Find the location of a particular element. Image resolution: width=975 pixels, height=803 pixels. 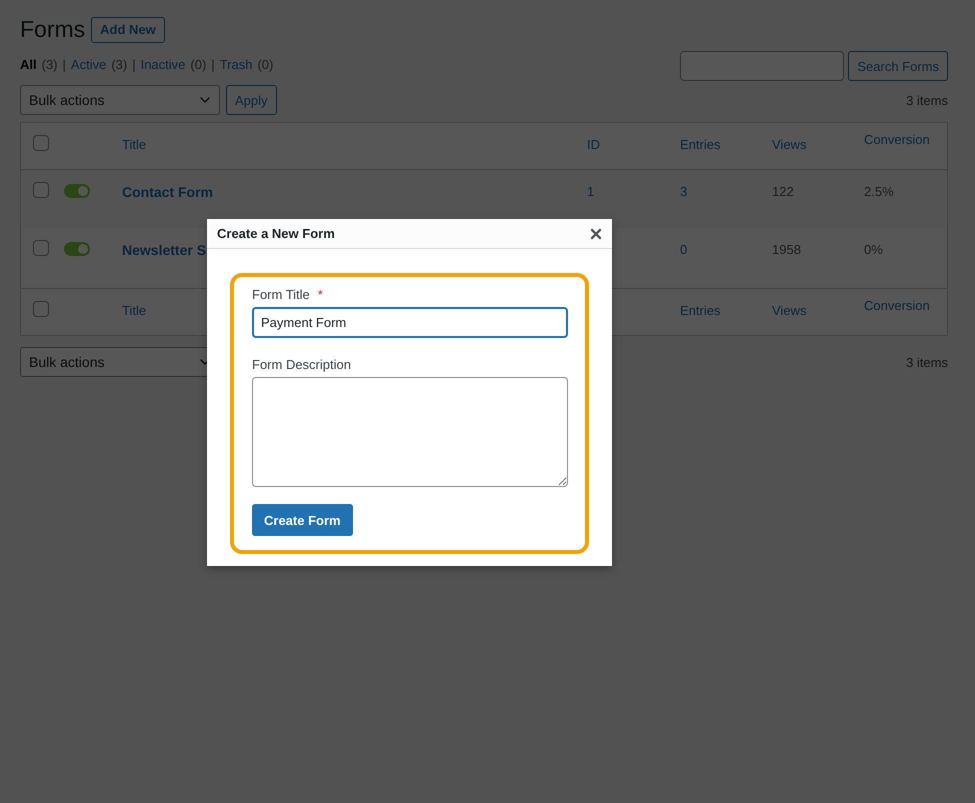

search-field is located at coordinates (762, 66).